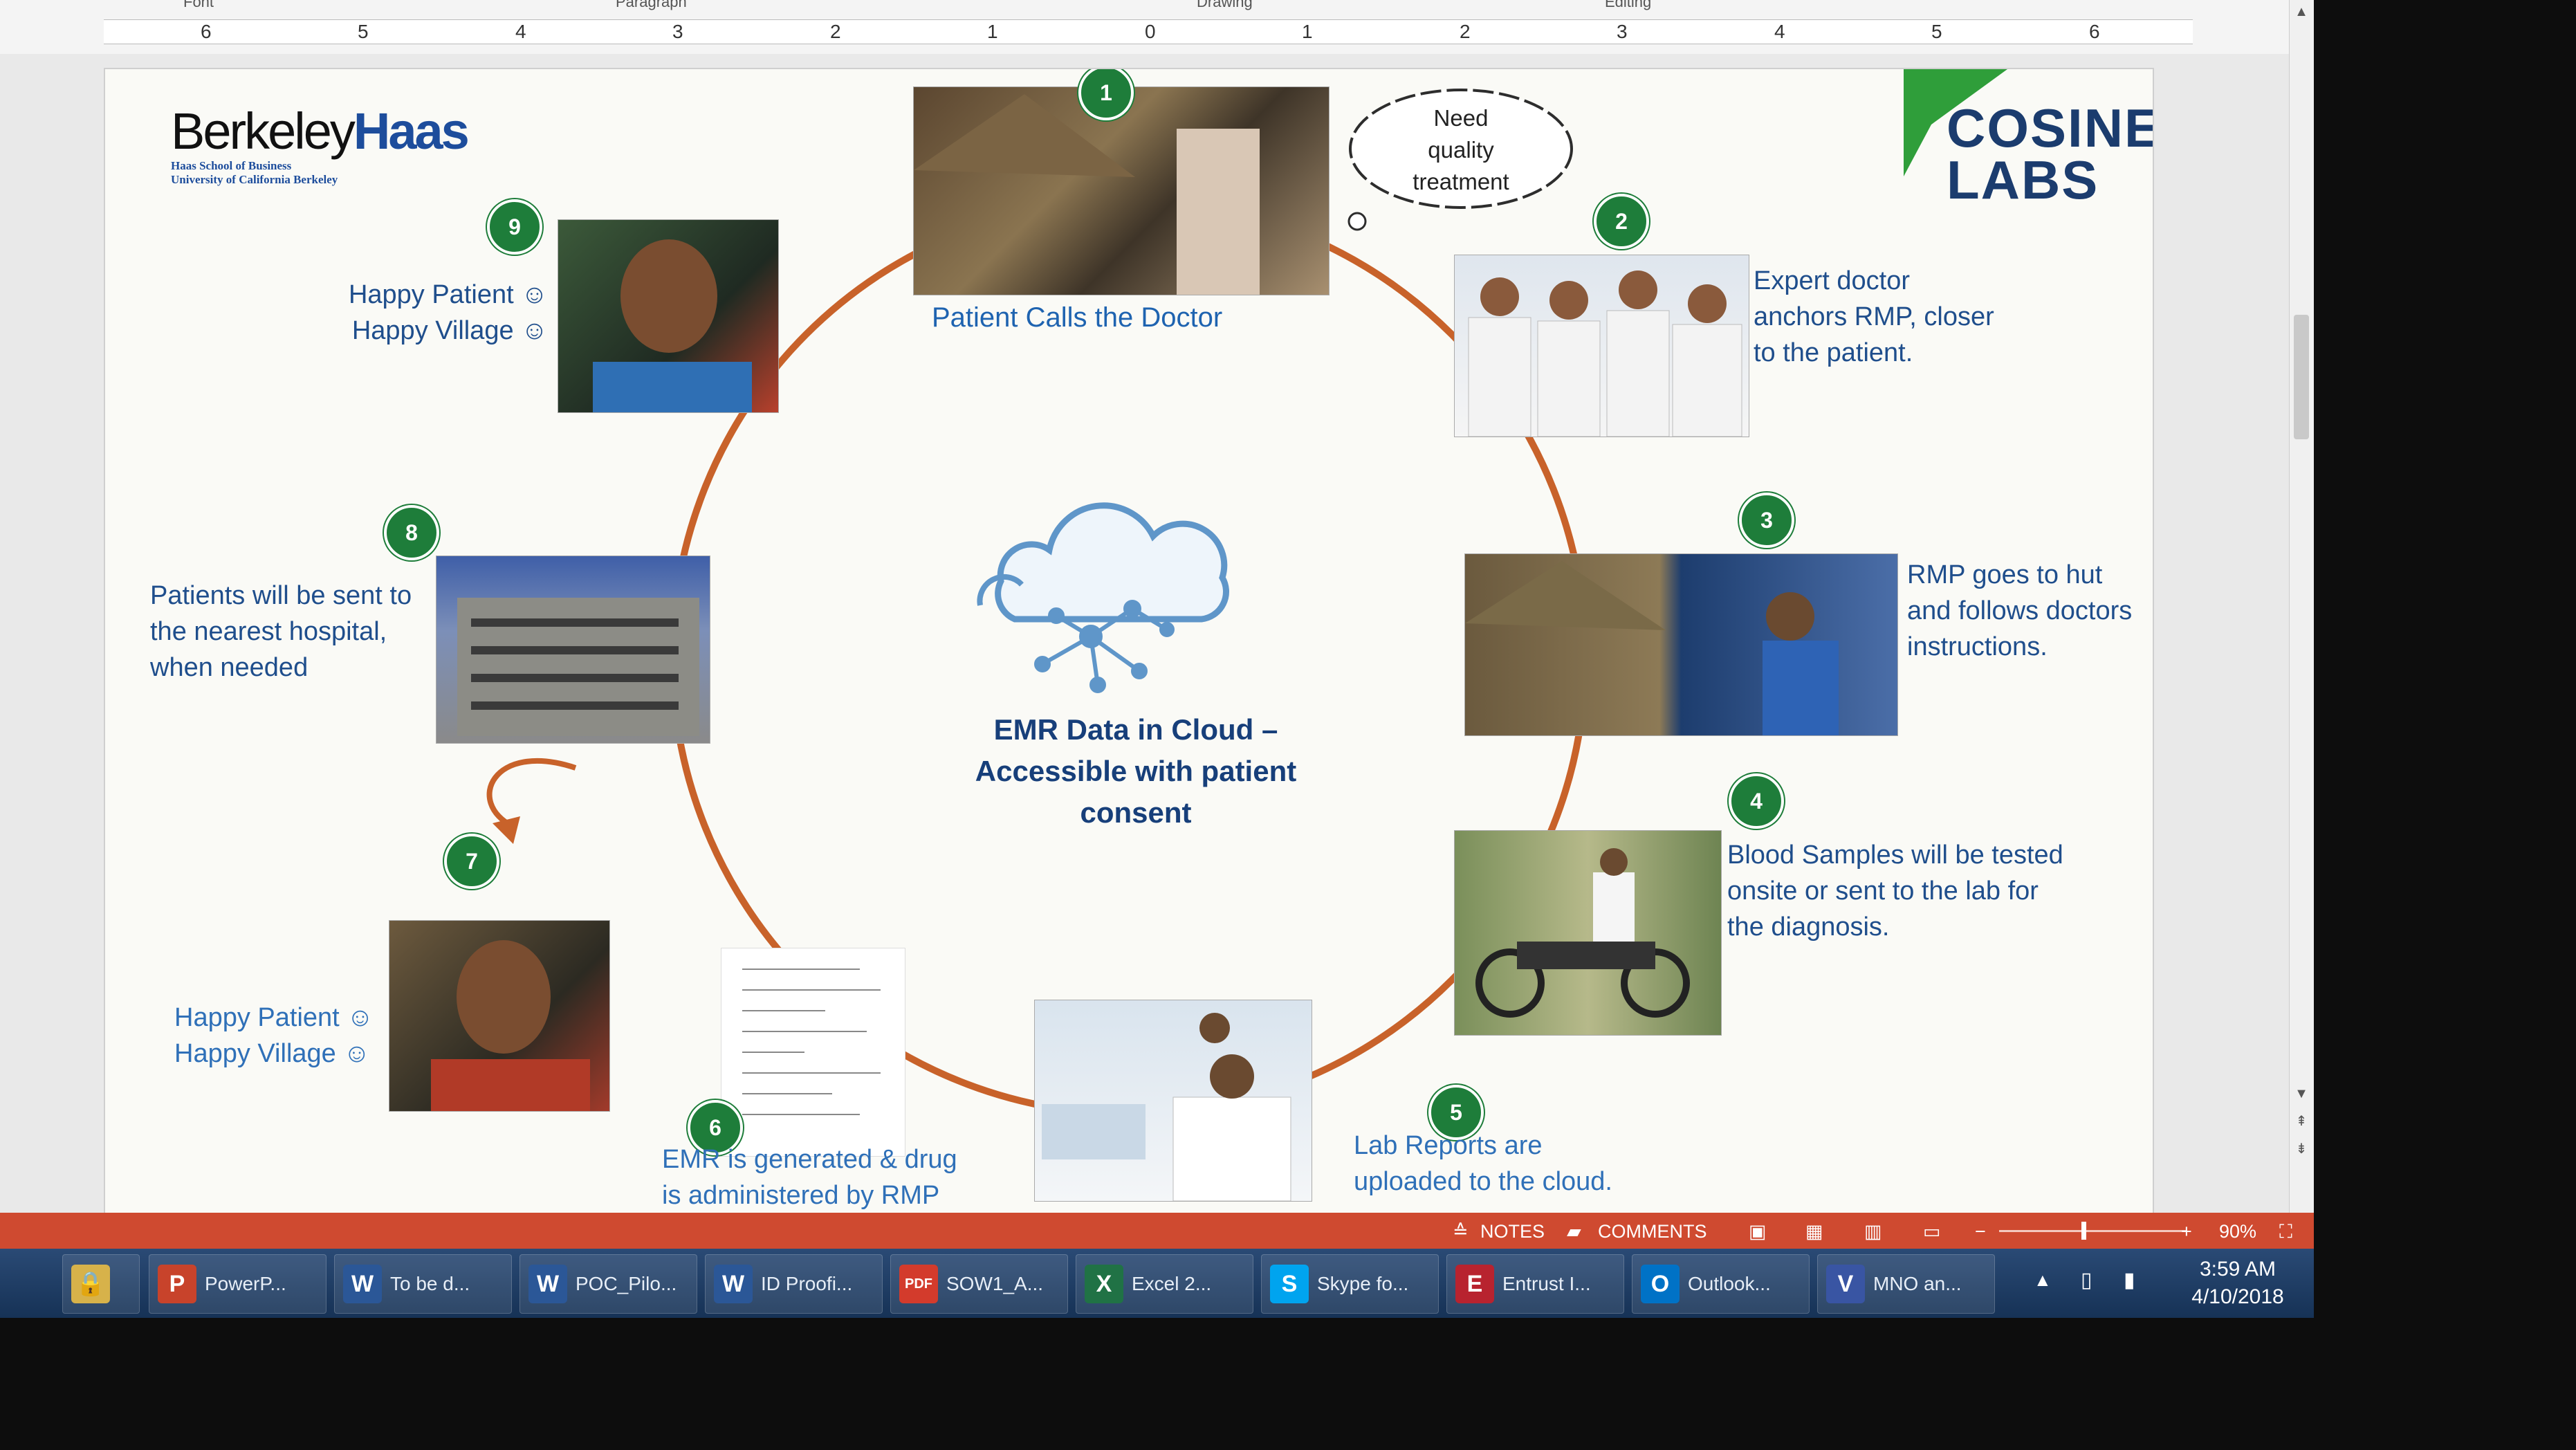 Image resolution: width=2576 pixels, height=1450 pixels. I want to click on notes-icon: ≙, so click(1461, 1231).